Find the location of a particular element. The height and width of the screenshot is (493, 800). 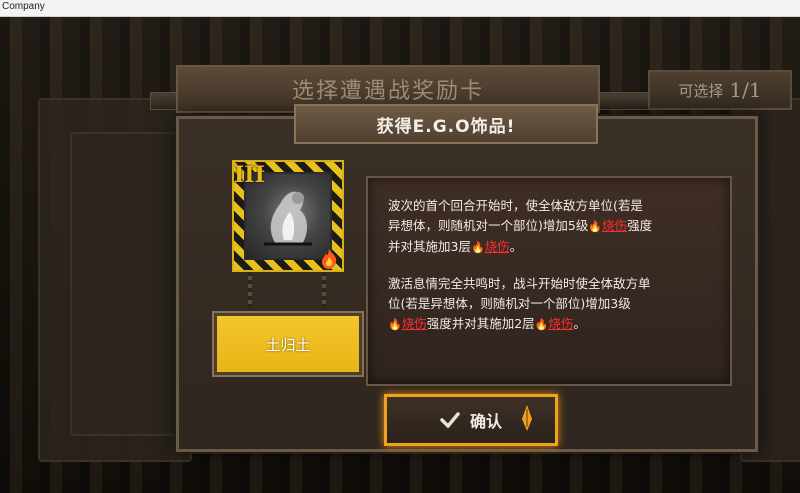

desc-text: 位(若是异想体，则随机对一个部位)增加3级 is located at coordinates (509, 303).